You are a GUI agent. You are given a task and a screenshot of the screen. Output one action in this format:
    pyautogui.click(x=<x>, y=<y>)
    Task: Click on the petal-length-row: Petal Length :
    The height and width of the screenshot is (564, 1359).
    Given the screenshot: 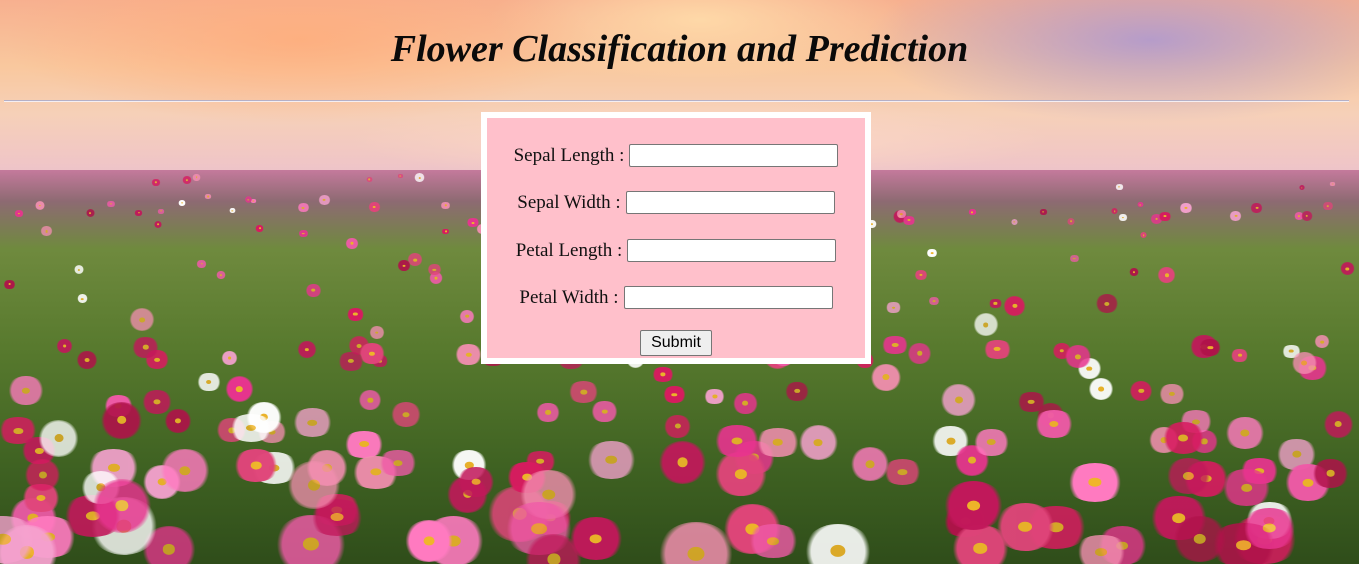 What is the action you would take?
    pyautogui.click(x=676, y=250)
    